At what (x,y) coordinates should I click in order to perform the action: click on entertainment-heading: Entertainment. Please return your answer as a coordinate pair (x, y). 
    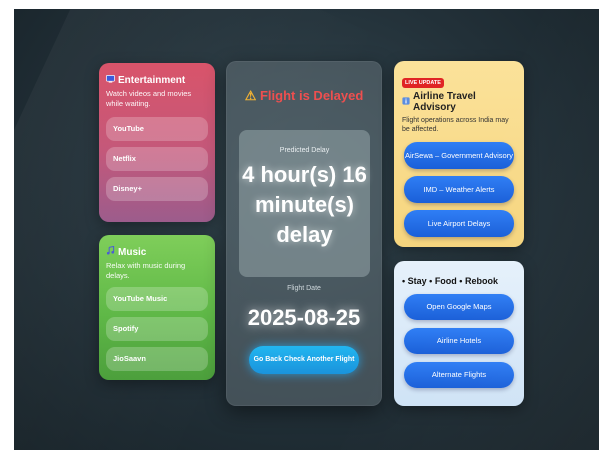
    Looking at the image, I should click on (157, 80).